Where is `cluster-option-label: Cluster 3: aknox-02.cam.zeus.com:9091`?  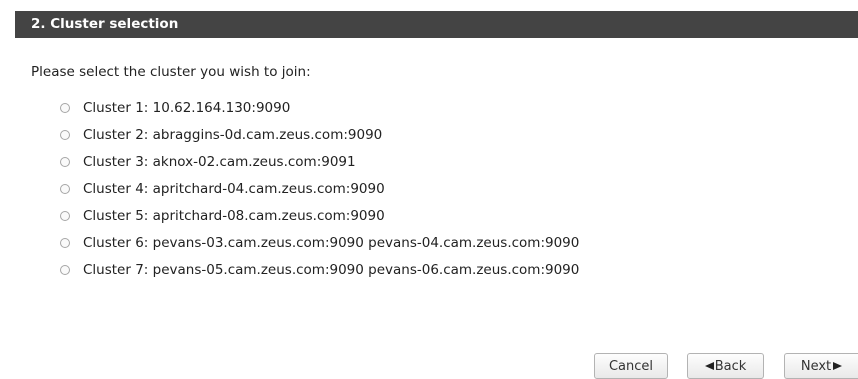
cluster-option-label: Cluster 3: aknox-02.cam.zeus.com:9091 is located at coordinates (219, 162).